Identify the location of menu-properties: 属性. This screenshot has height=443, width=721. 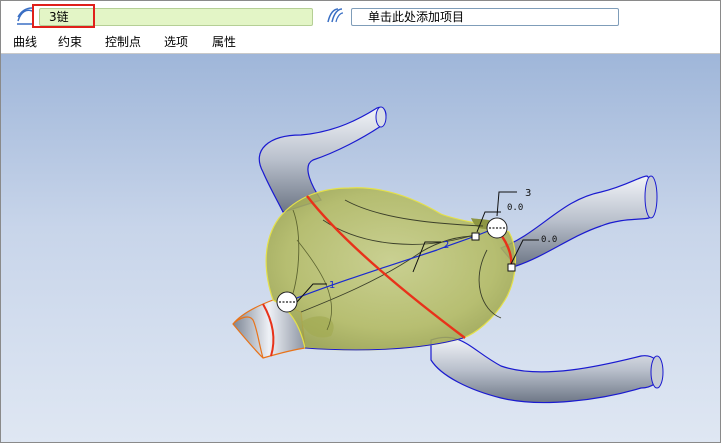
(224, 42).